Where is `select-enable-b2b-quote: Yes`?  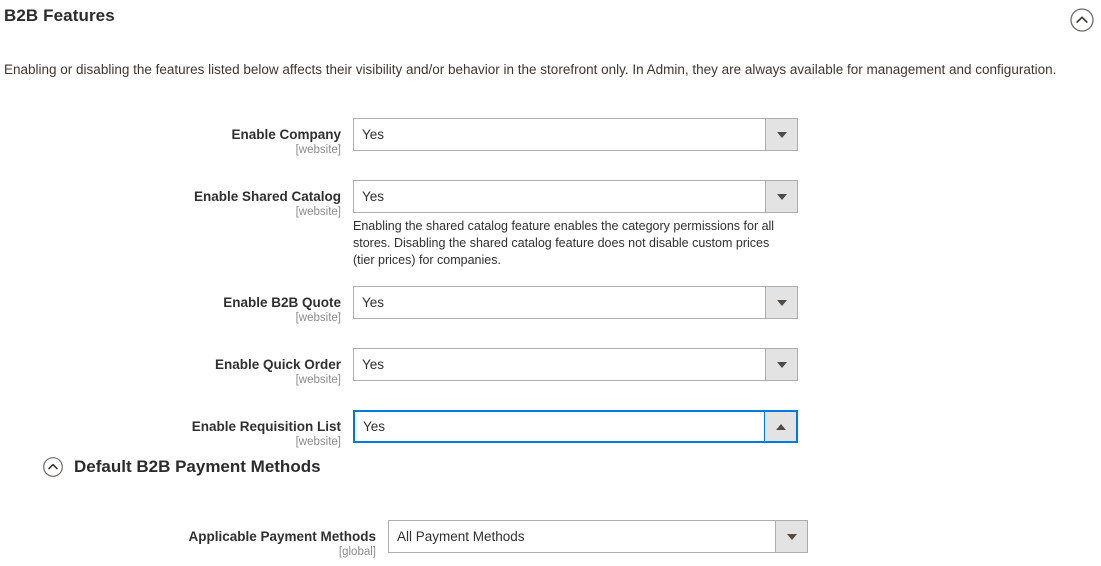 select-enable-b2b-quote: Yes is located at coordinates (575, 302).